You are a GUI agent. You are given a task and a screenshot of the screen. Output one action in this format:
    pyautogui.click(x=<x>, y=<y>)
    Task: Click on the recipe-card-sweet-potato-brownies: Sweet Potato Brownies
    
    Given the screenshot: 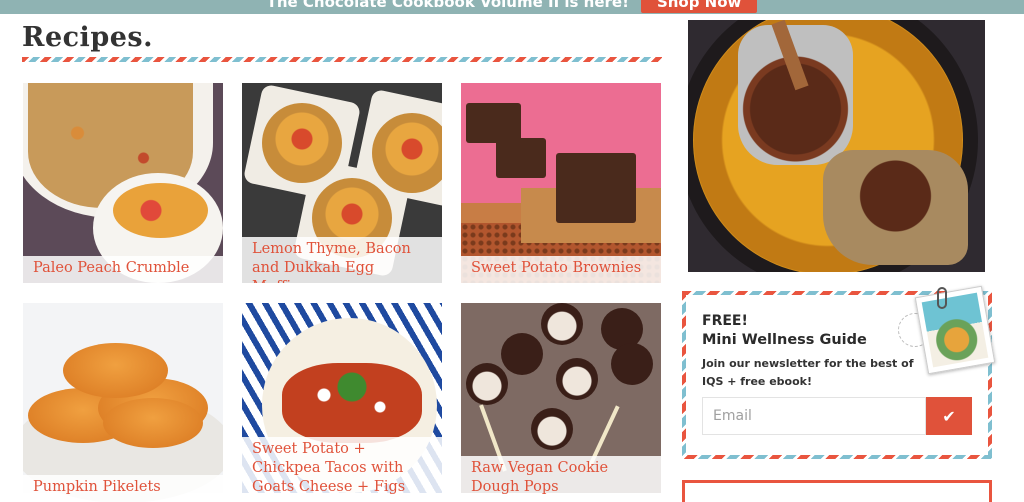 What is the action you would take?
    pyautogui.click(x=561, y=183)
    